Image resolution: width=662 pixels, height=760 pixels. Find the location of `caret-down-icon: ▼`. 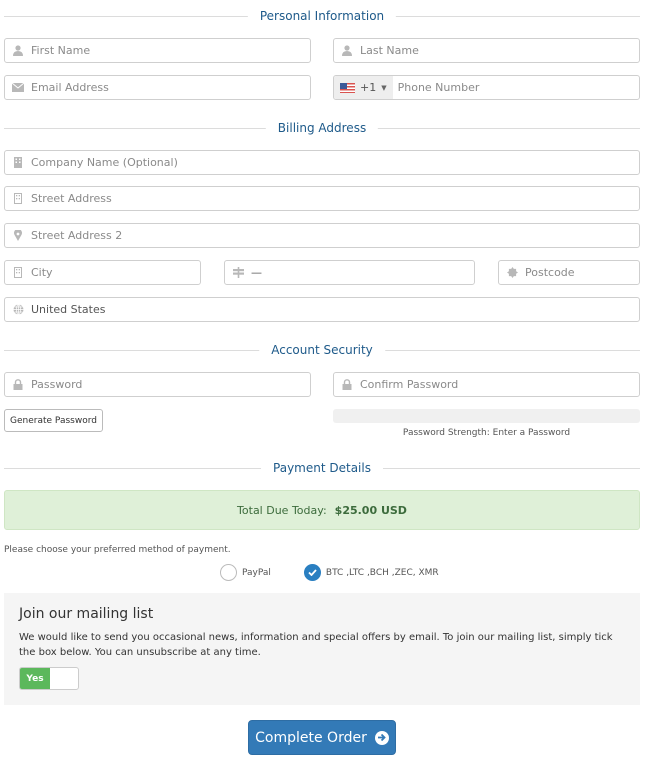

caret-down-icon: ▼ is located at coordinates (384, 87).